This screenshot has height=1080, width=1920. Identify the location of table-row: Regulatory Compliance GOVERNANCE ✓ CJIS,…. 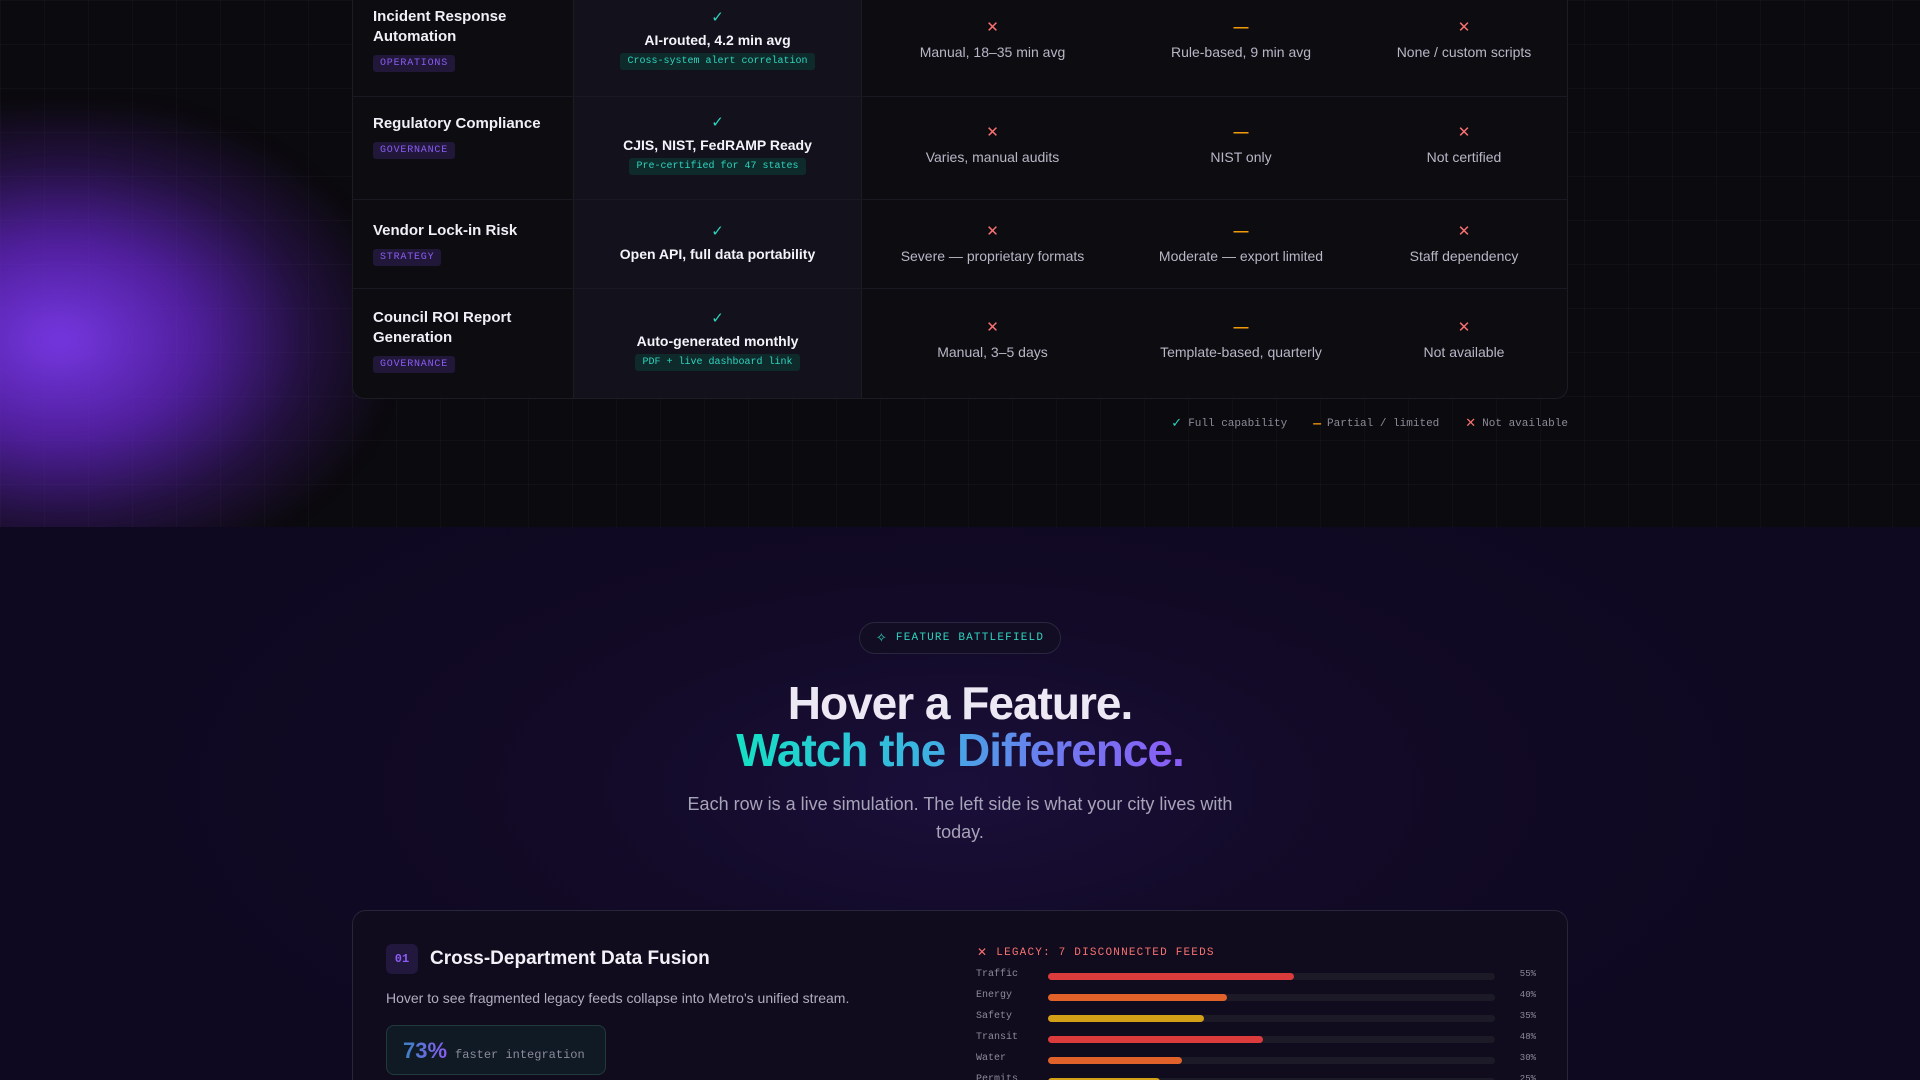
(960, 148).